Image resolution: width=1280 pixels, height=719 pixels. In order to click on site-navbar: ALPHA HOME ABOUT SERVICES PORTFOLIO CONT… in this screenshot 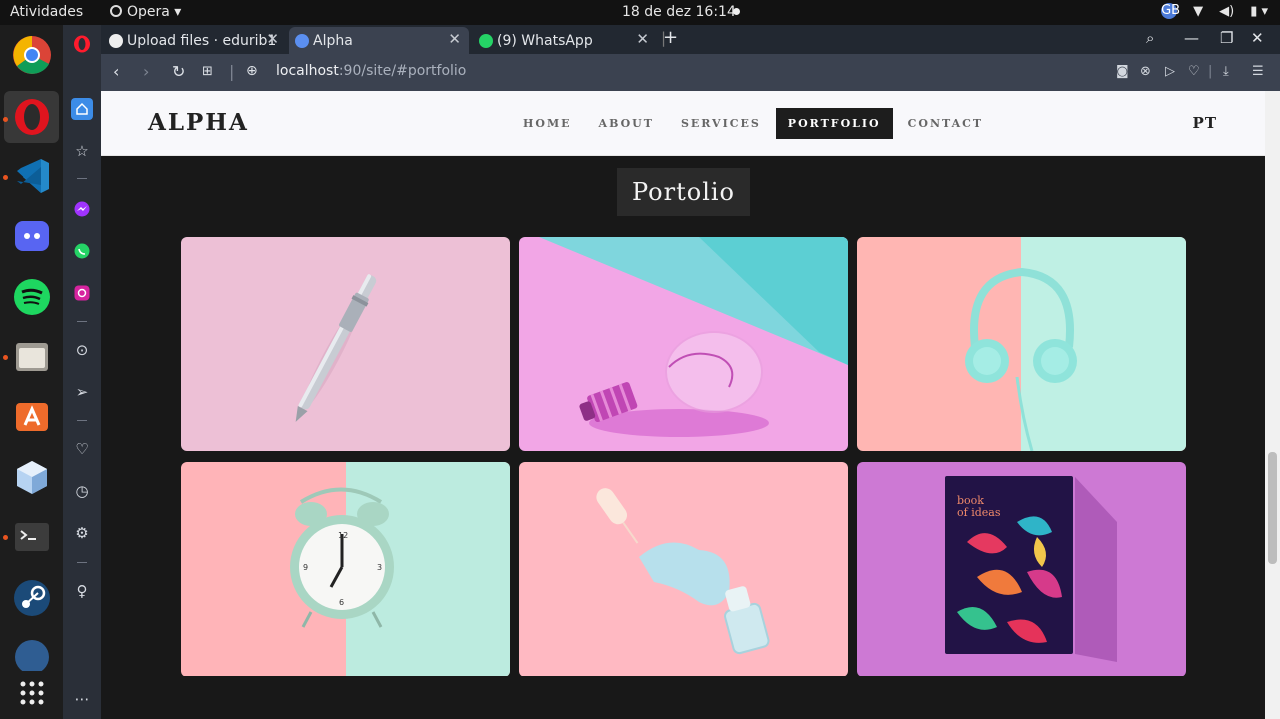, I will do `click(683, 123)`.